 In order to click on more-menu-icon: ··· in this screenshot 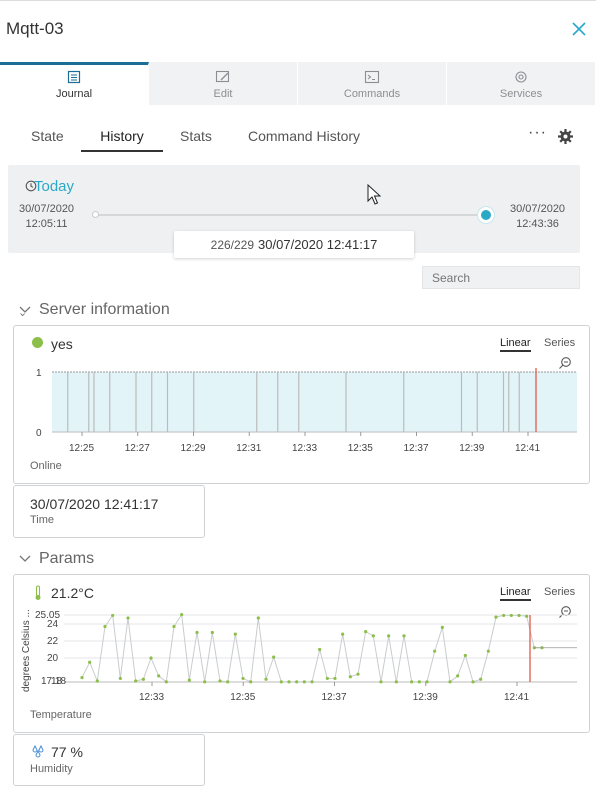, I will do `click(537, 133)`.